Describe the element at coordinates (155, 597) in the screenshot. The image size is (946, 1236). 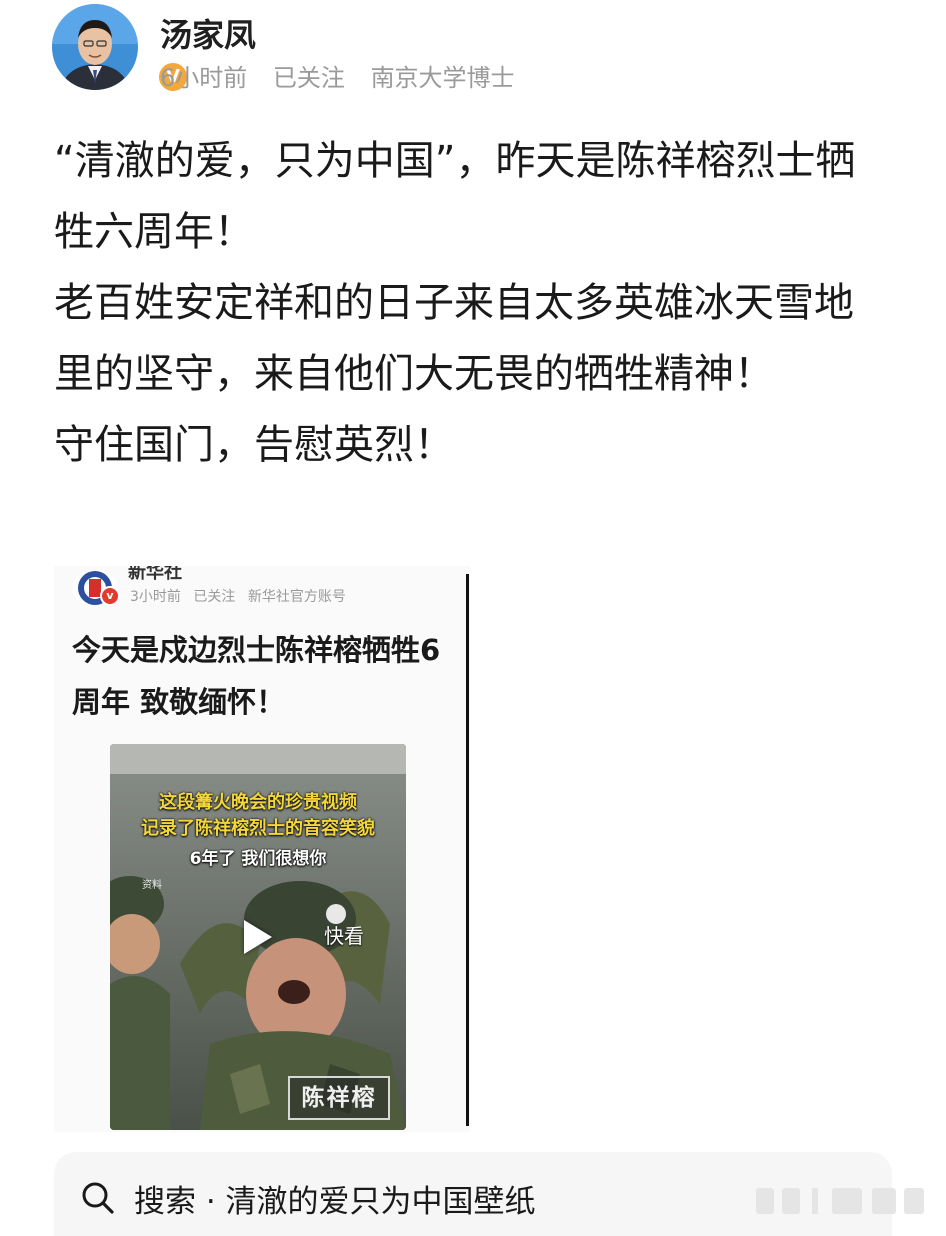
I see `embedded-time: 3小时前` at that location.